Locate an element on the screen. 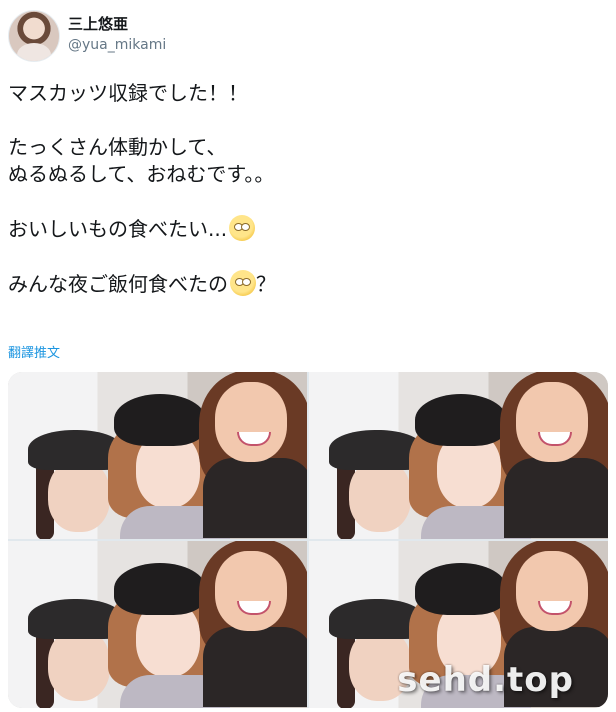  author-name: 三上悠亜 is located at coordinates (98, 23).